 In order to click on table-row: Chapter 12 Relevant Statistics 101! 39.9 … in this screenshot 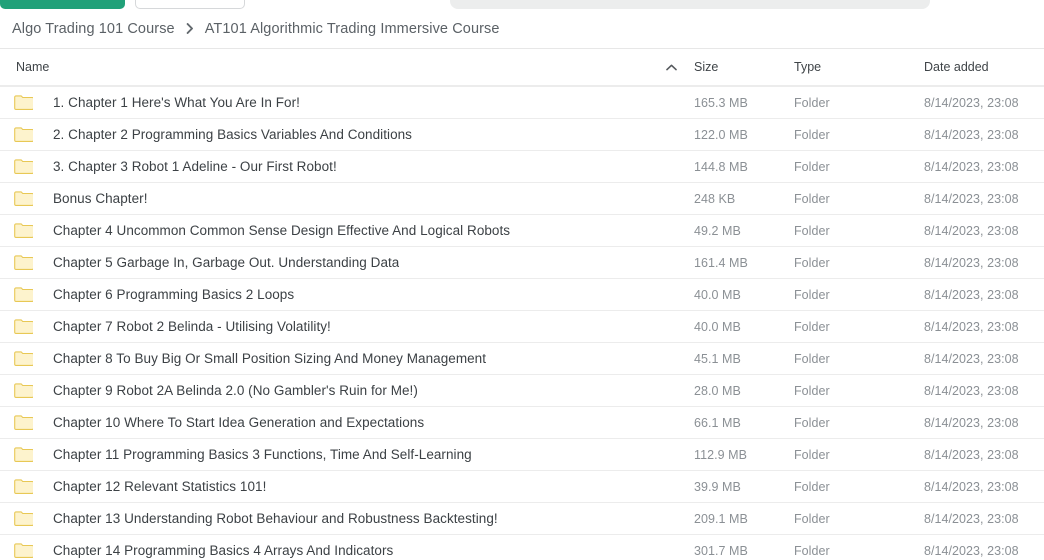, I will do `click(522, 486)`.